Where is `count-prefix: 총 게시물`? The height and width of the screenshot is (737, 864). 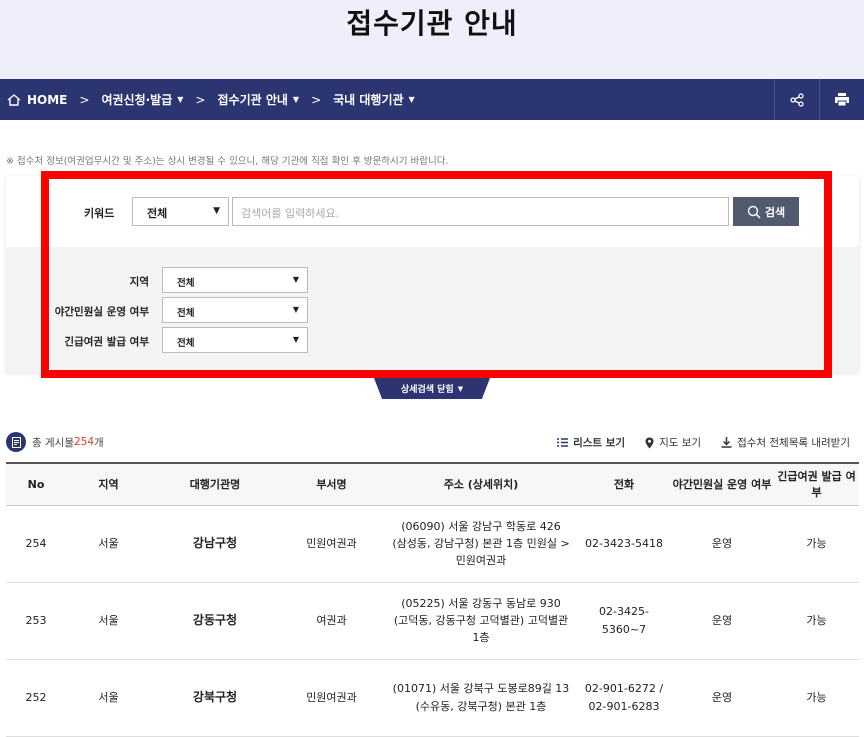
count-prefix: 총 게시물 is located at coordinates (53, 442).